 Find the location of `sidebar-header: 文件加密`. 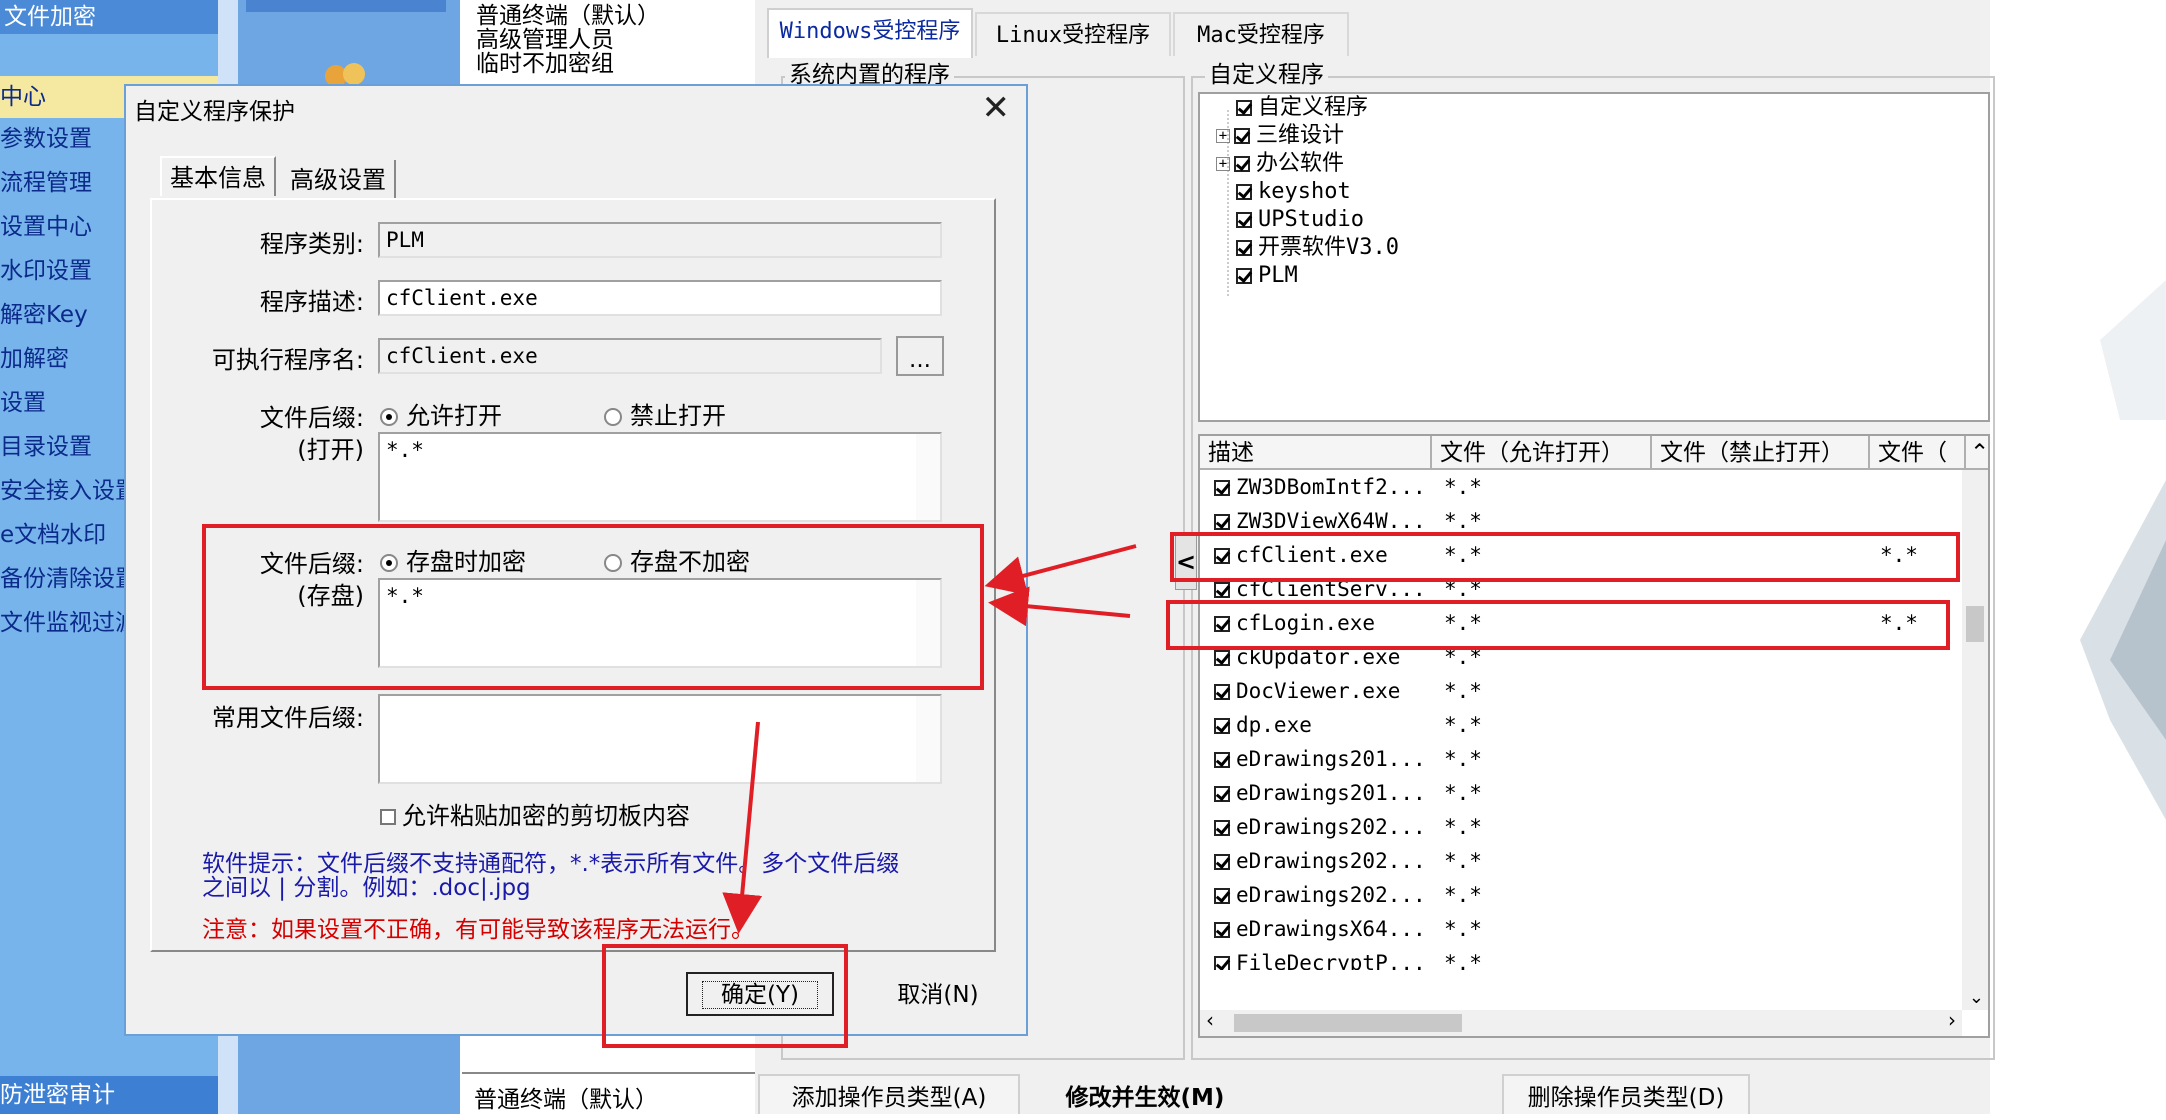

sidebar-header: 文件加密 is located at coordinates (109, 17).